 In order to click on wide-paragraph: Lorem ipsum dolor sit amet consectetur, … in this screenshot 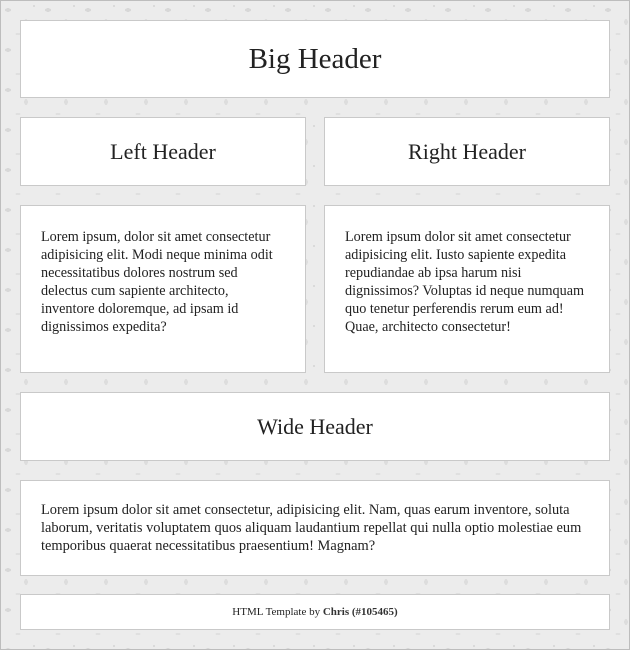, I will do `click(311, 528)`.